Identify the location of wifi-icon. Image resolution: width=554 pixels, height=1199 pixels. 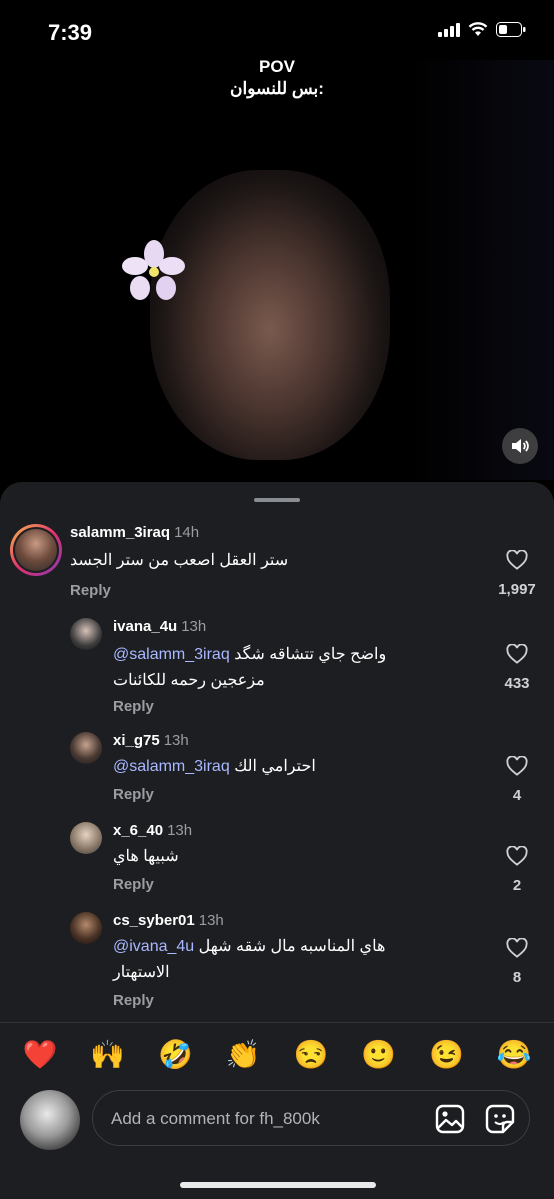
(478, 29).